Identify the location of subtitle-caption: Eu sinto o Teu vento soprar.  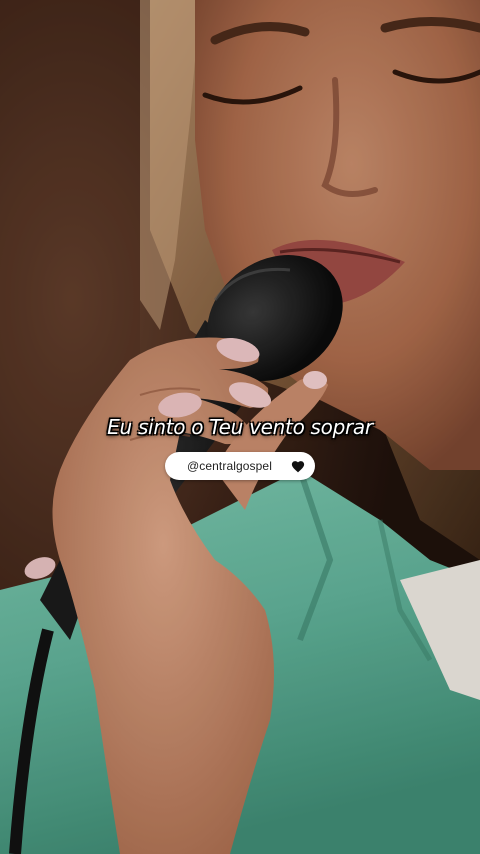
(240, 427).